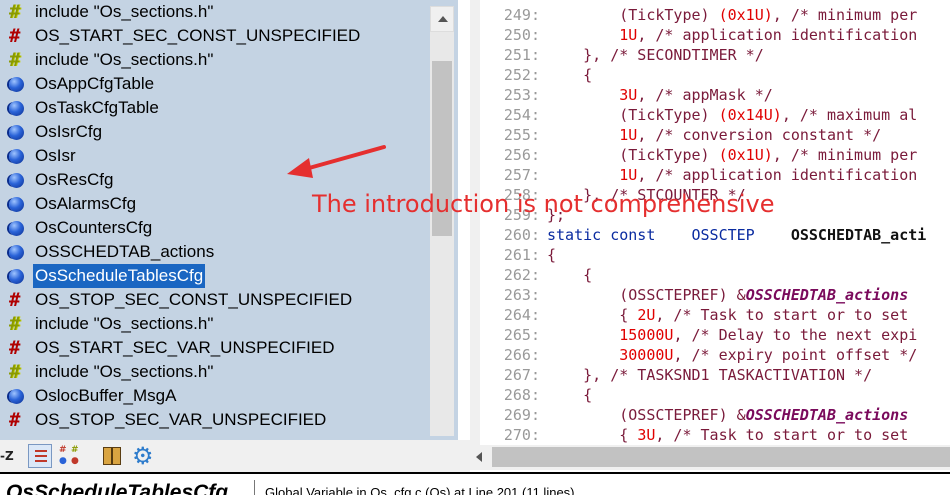  What do you see at coordinates (521, 95) in the screenshot?
I see `line-number: 253:` at bounding box center [521, 95].